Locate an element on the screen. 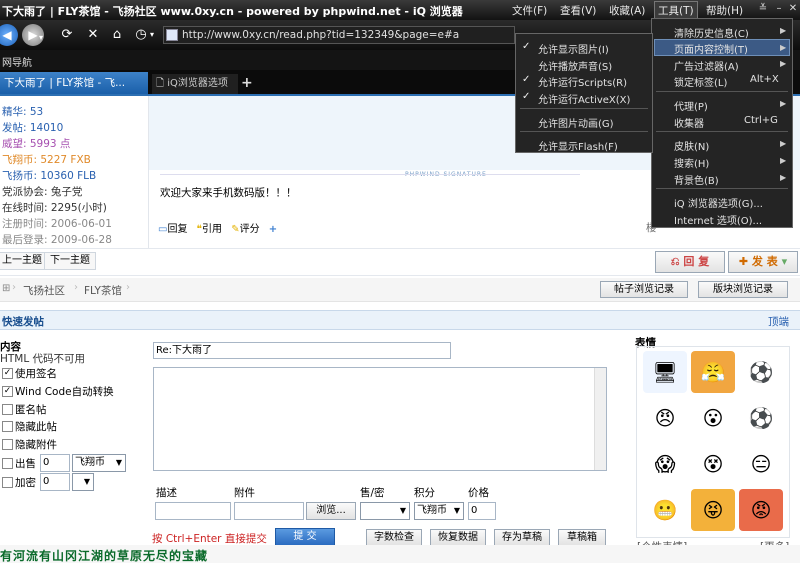  menu-view: 查看(V) is located at coordinates (578, 10).